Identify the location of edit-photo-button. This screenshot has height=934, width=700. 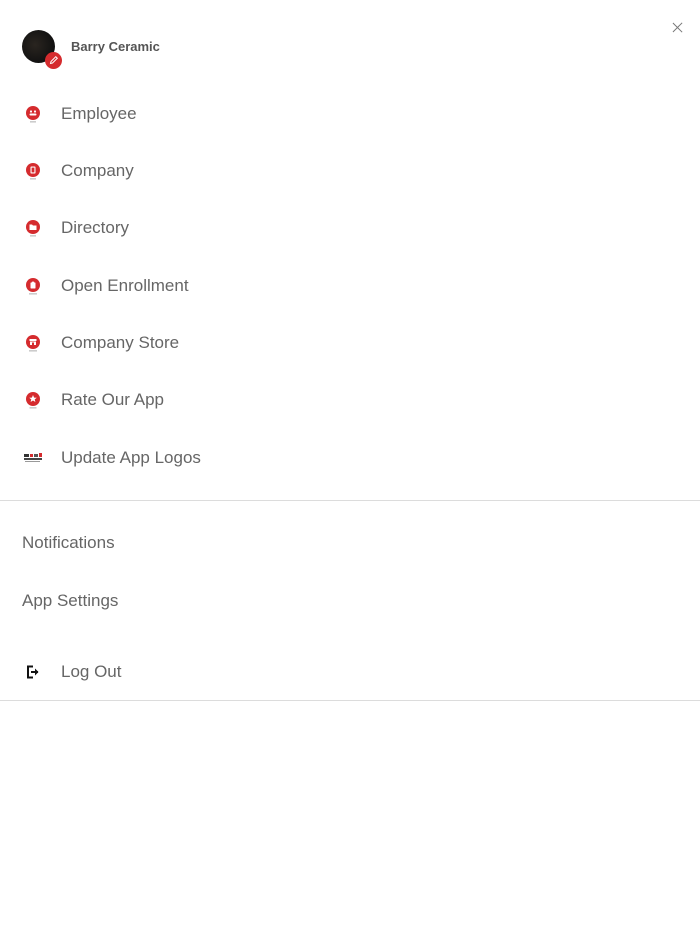
(53, 60).